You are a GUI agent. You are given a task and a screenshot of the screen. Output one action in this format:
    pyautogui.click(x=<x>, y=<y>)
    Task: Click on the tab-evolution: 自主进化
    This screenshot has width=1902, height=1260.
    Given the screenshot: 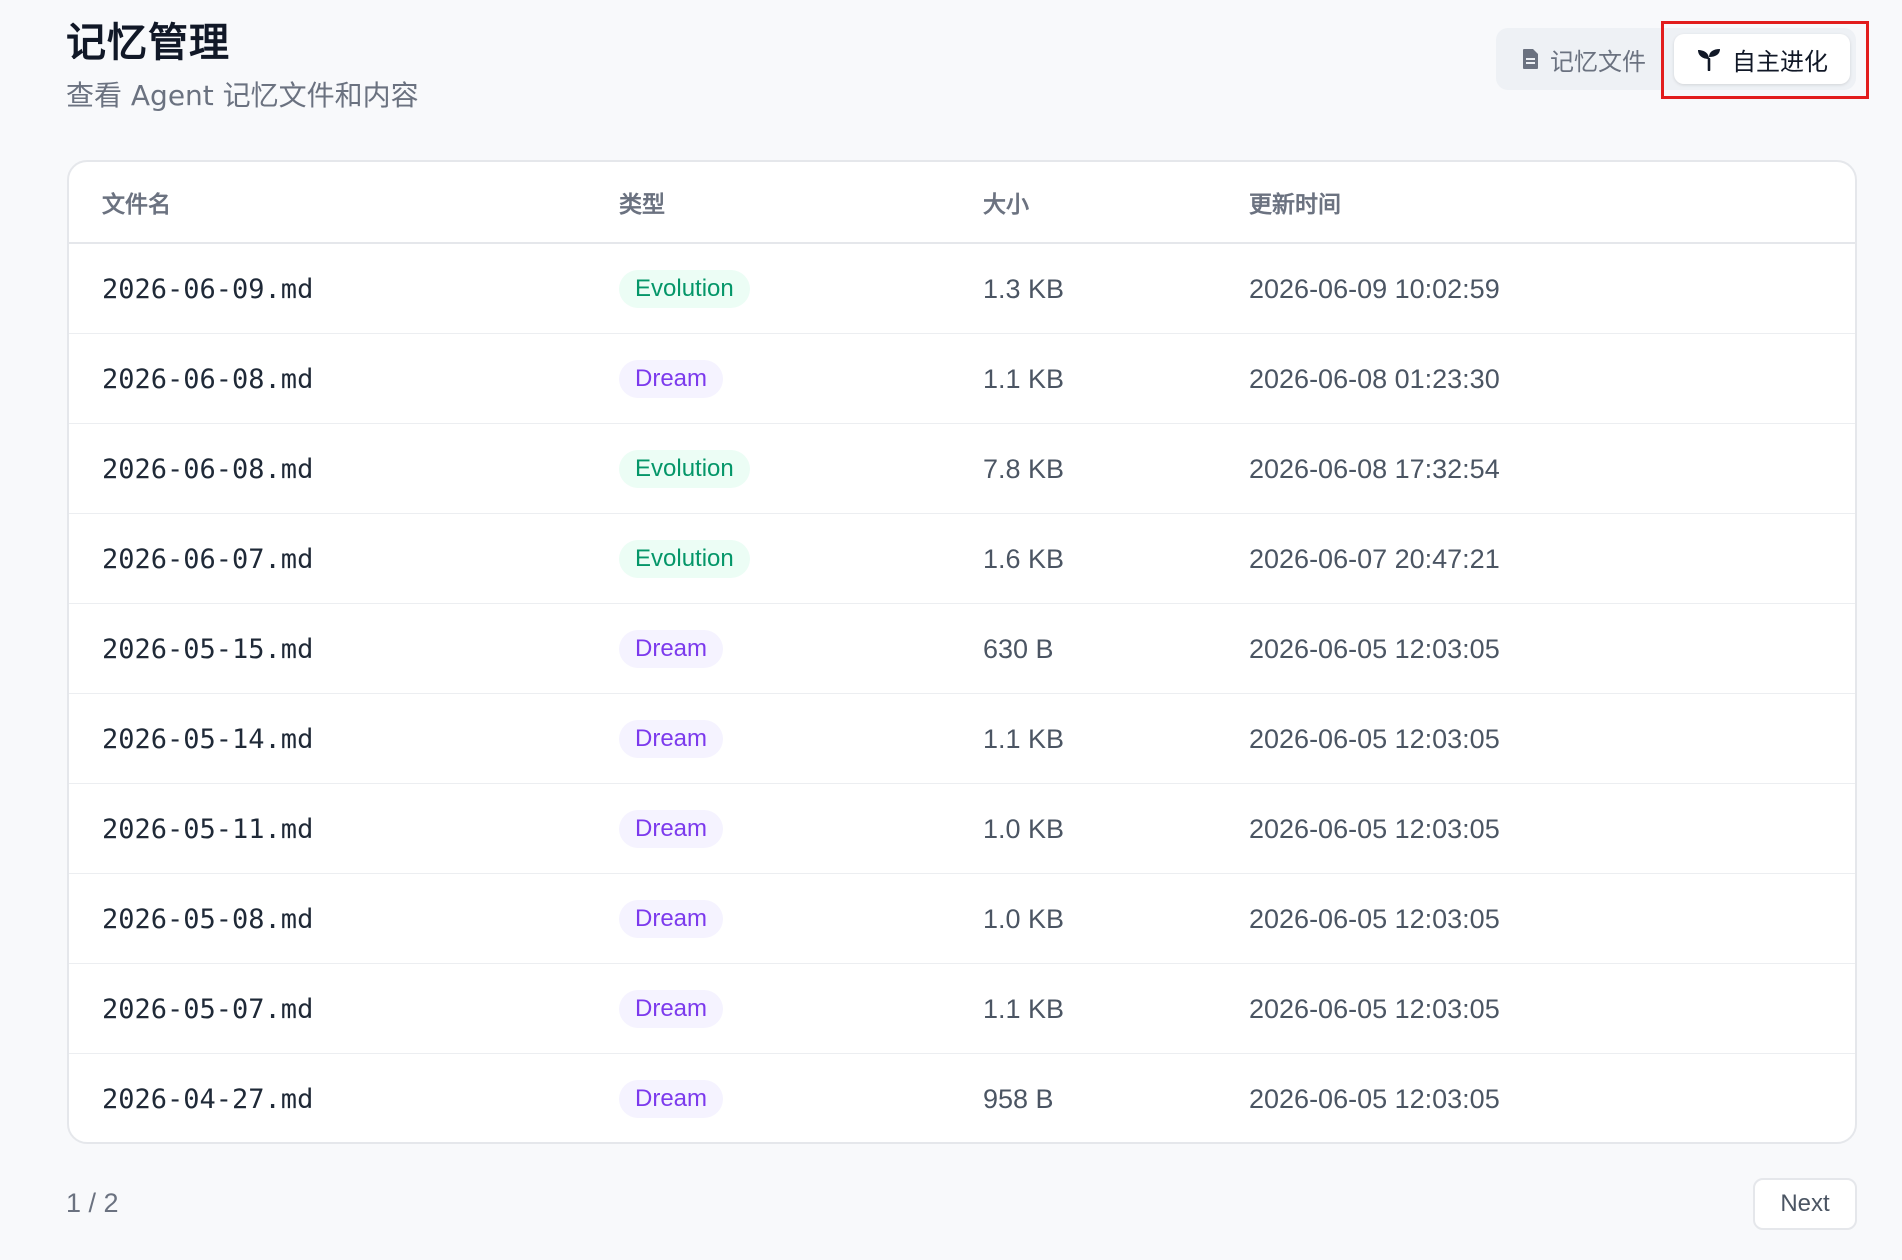 What is the action you would take?
    pyautogui.click(x=1762, y=59)
    